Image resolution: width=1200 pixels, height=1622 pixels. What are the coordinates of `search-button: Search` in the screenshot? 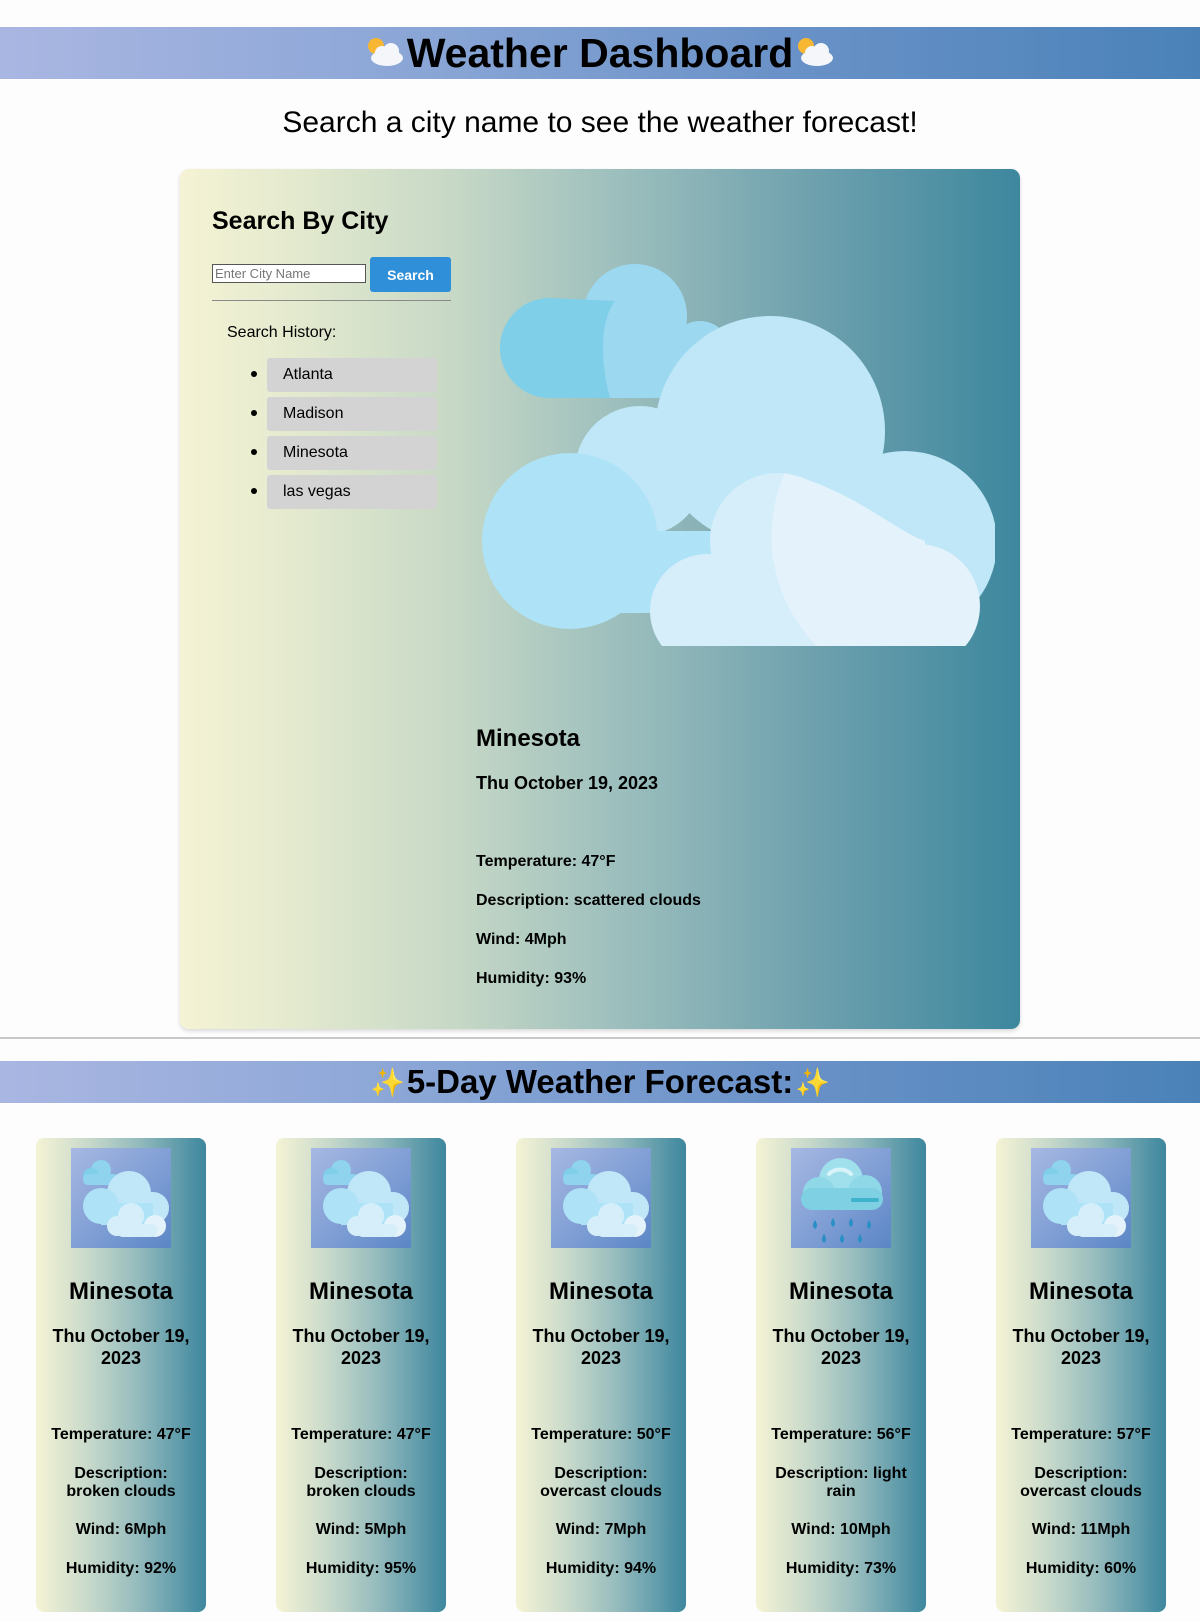 It's located at (410, 274).